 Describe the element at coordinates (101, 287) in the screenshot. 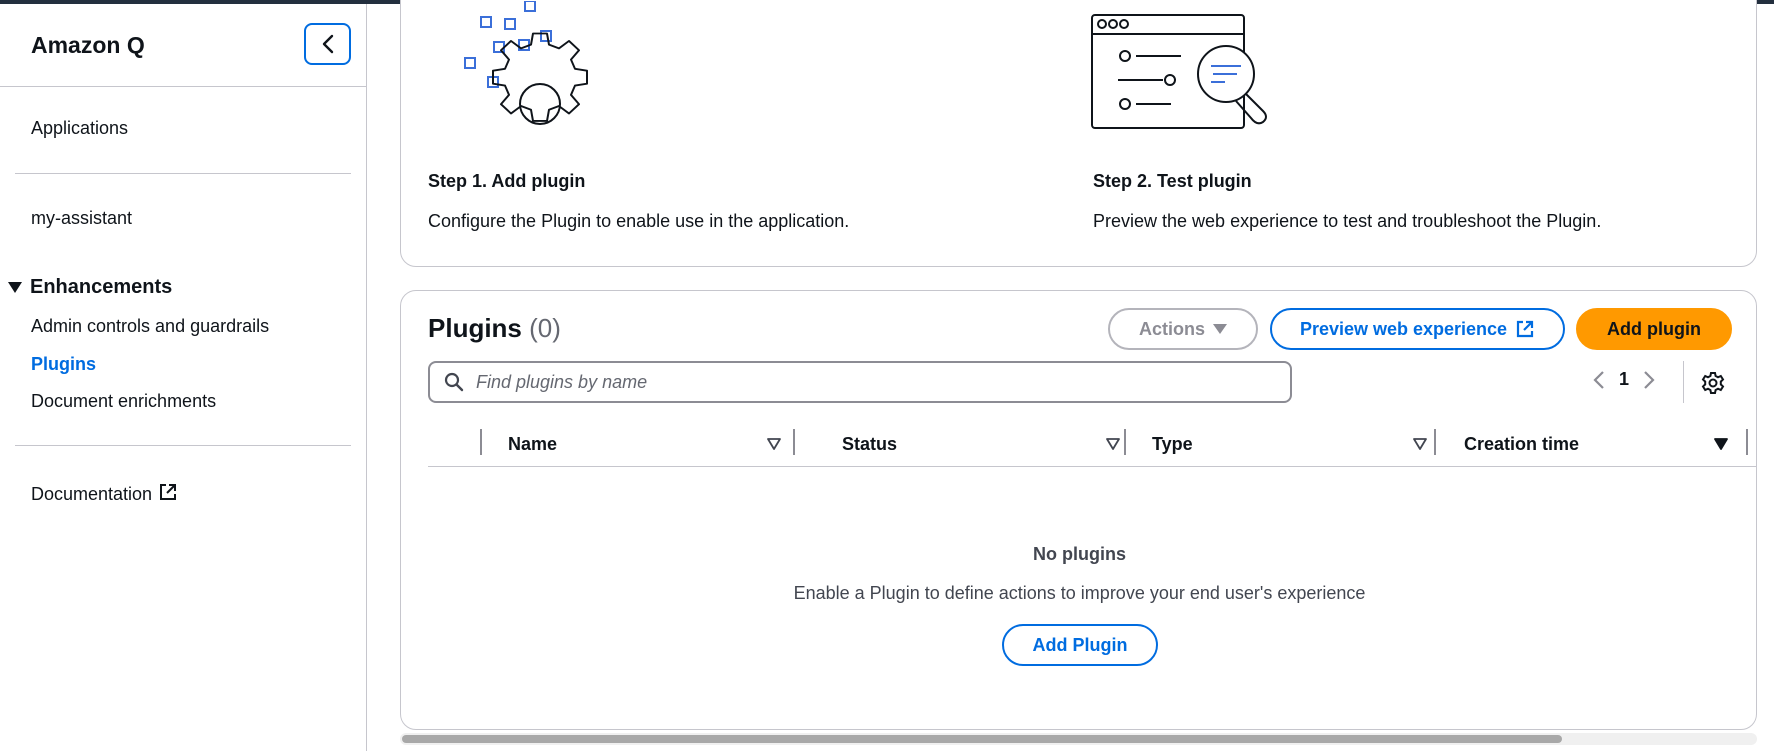

I see `nav-section-label: Enhancements` at that location.